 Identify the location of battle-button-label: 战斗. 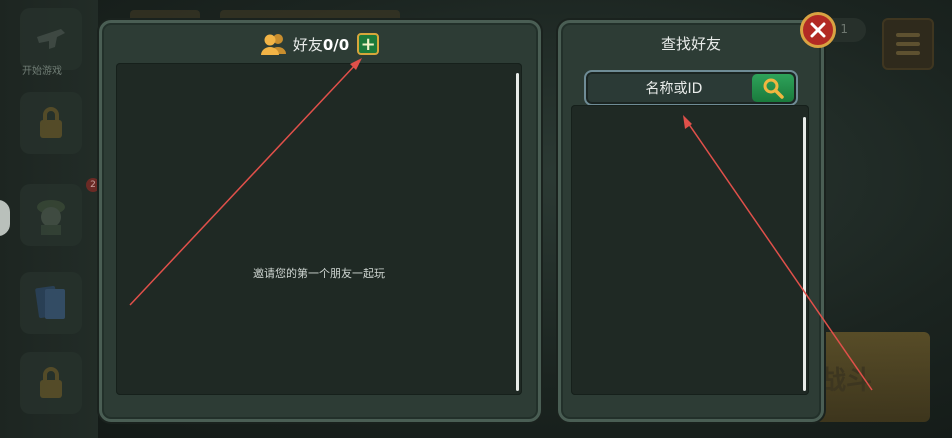
(846, 381).